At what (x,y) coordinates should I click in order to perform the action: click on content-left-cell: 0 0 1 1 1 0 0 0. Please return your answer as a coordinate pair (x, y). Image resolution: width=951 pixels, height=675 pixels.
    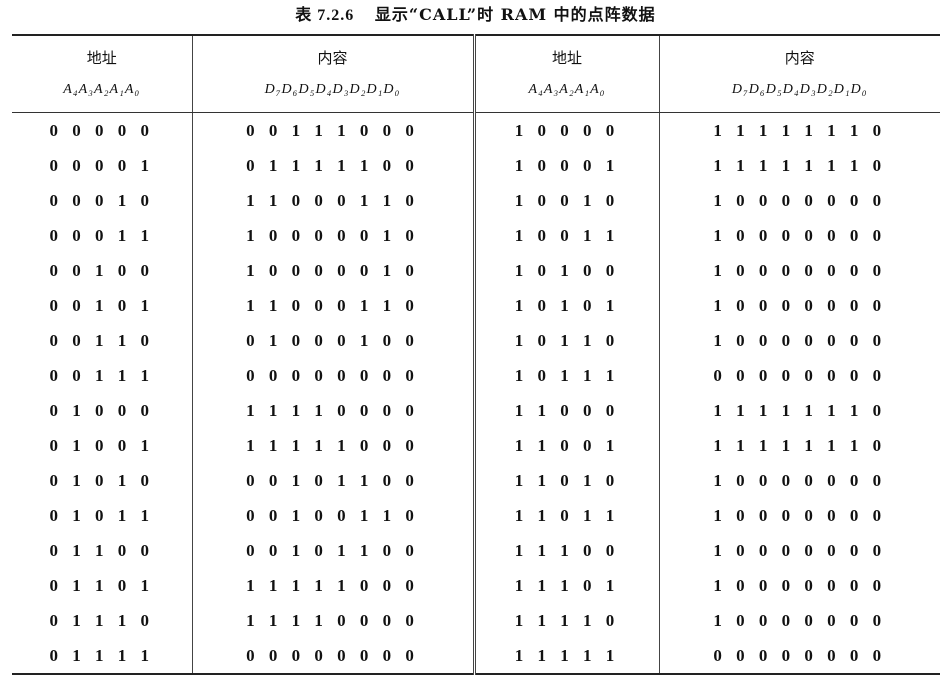
    Looking at the image, I should click on (334, 130).